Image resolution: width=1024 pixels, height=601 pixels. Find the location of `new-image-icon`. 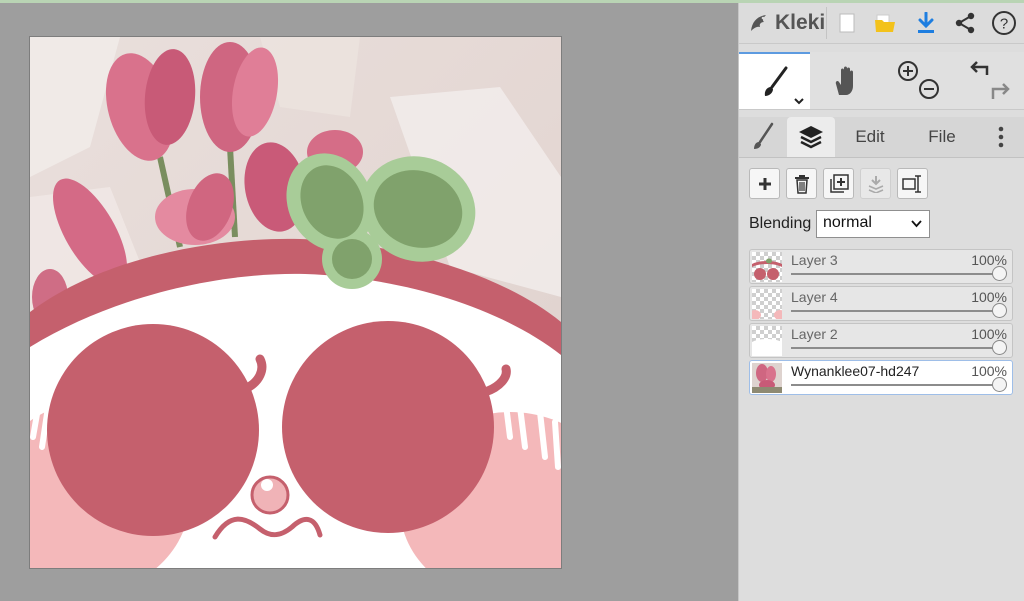

new-image-icon is located at coordinates (847, 23).